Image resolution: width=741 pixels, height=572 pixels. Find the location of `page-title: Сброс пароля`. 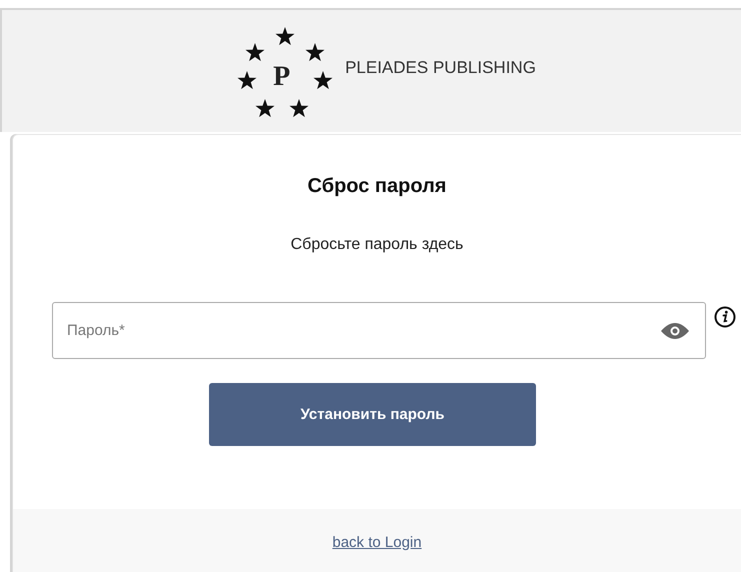

page-title: Сброс пароля is located at coordinates (377, 186).